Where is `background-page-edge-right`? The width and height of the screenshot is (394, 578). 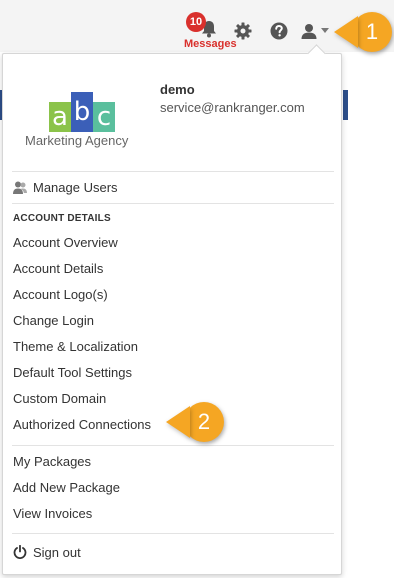
background-page-edge-right is located at coordinates (345, 105).